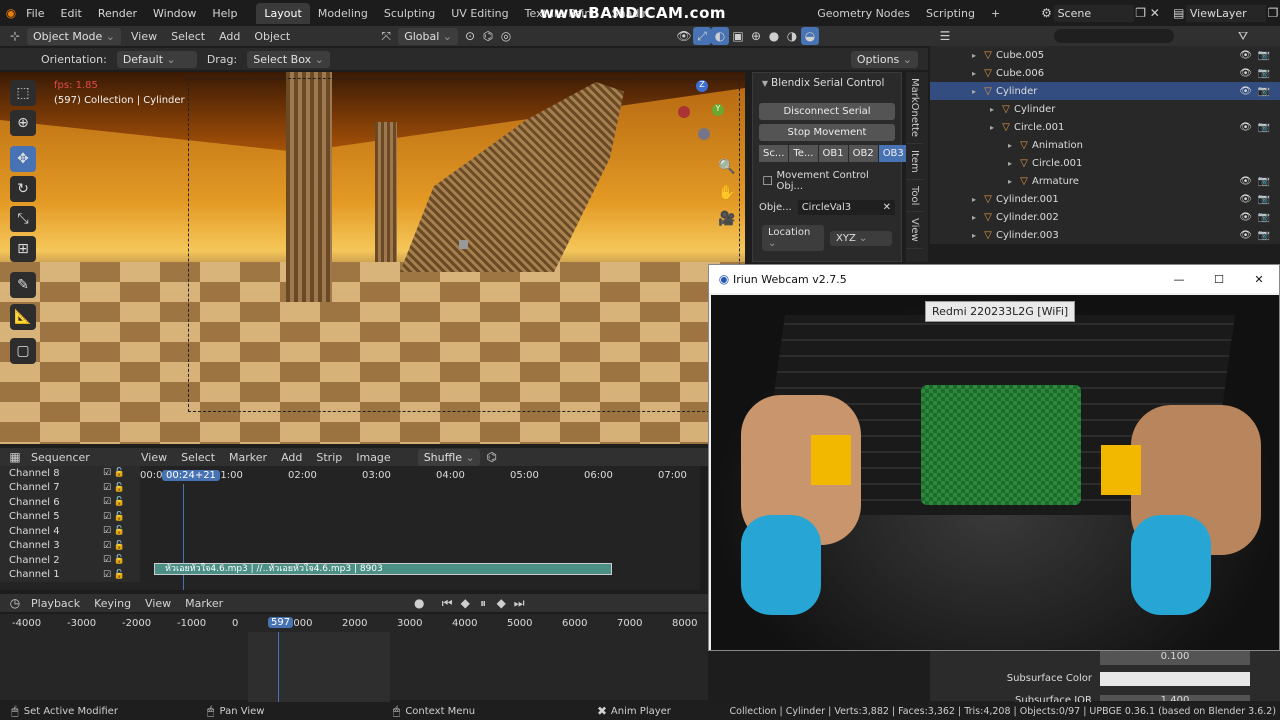 The image size is (1280, 720). I want to click on iriun-titlebar: ◉ Iriun Webcam v2.7.5 — ☐ ✕, so click(994, 279).